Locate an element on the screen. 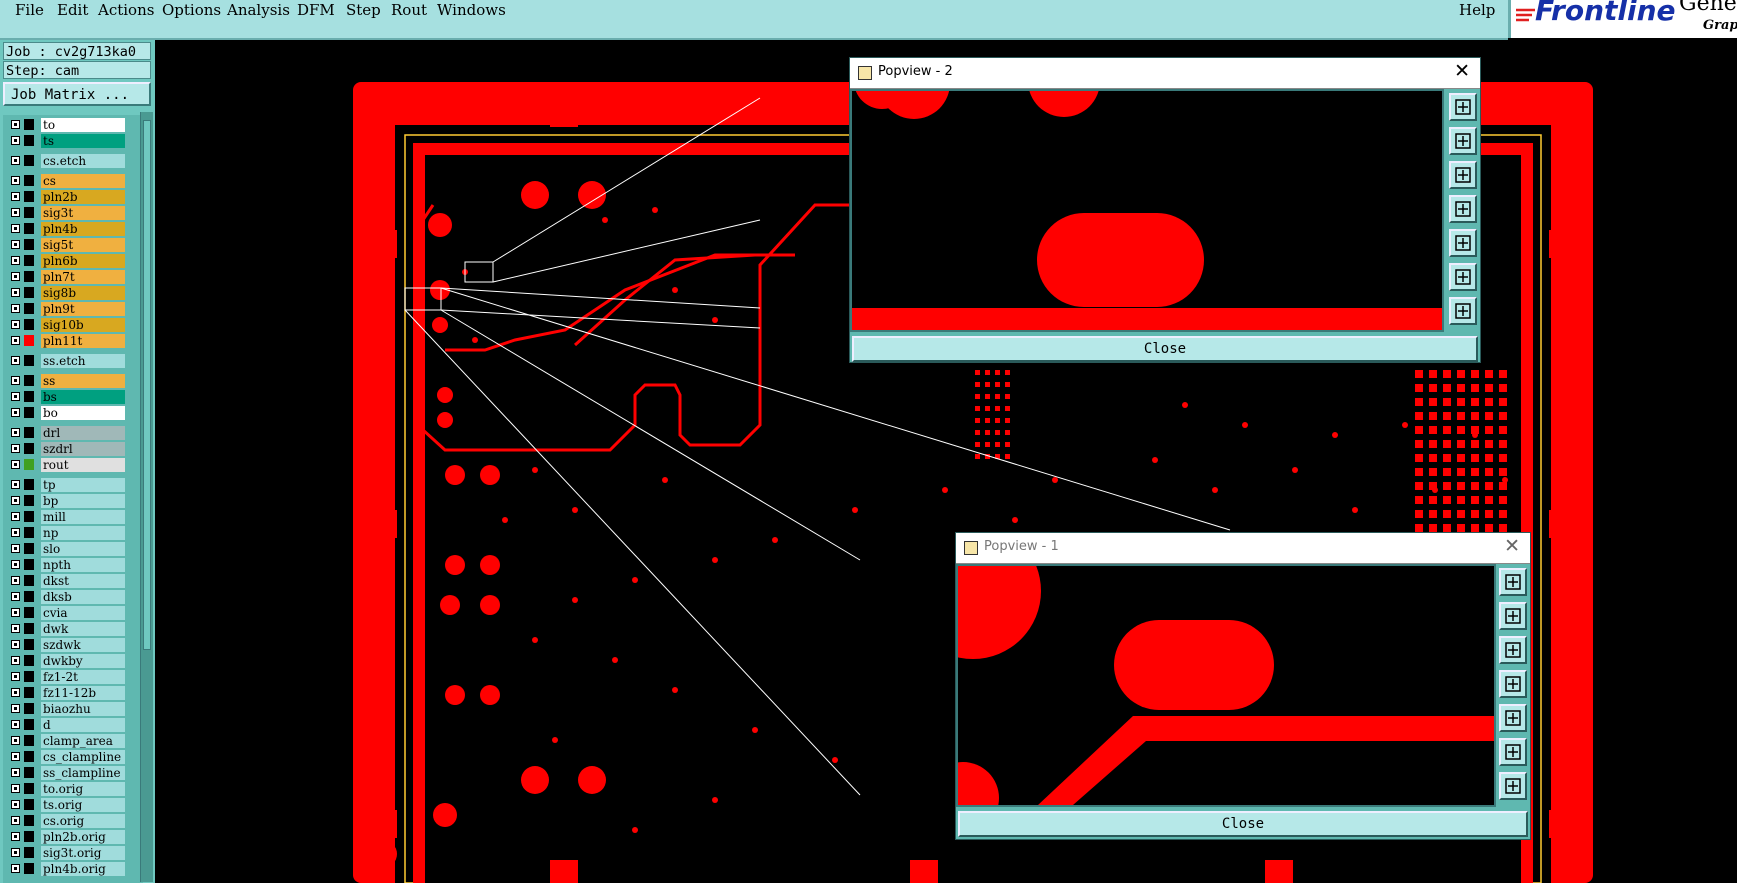  layer-row-npth: npth is located at coordinates (65, 565).